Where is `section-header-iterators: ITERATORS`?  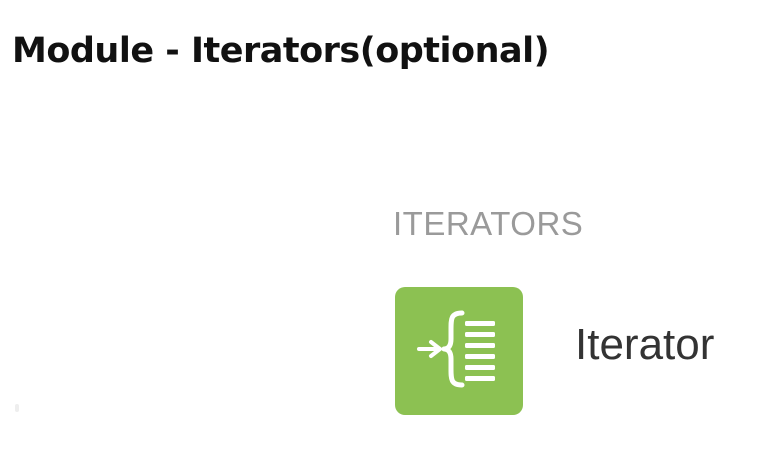
section-header-iterators: ITERATORS is located at coordinates (488, 223).